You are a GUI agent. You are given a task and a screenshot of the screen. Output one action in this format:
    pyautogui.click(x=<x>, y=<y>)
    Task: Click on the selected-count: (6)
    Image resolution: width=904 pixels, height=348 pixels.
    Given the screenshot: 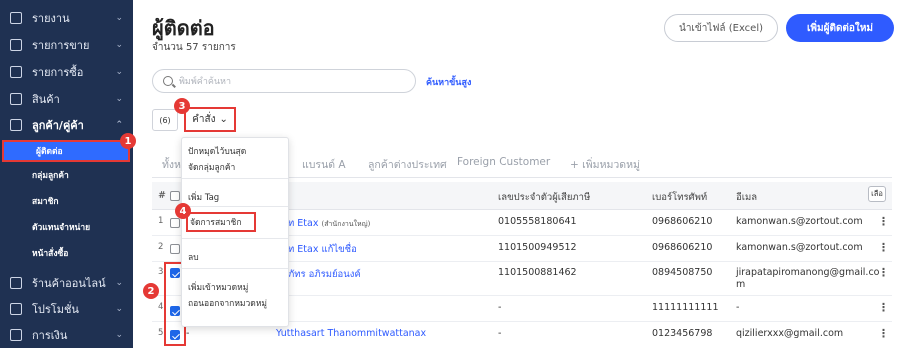 What is the action you would take?
    pyautogui.click(x=165, y=120)
    